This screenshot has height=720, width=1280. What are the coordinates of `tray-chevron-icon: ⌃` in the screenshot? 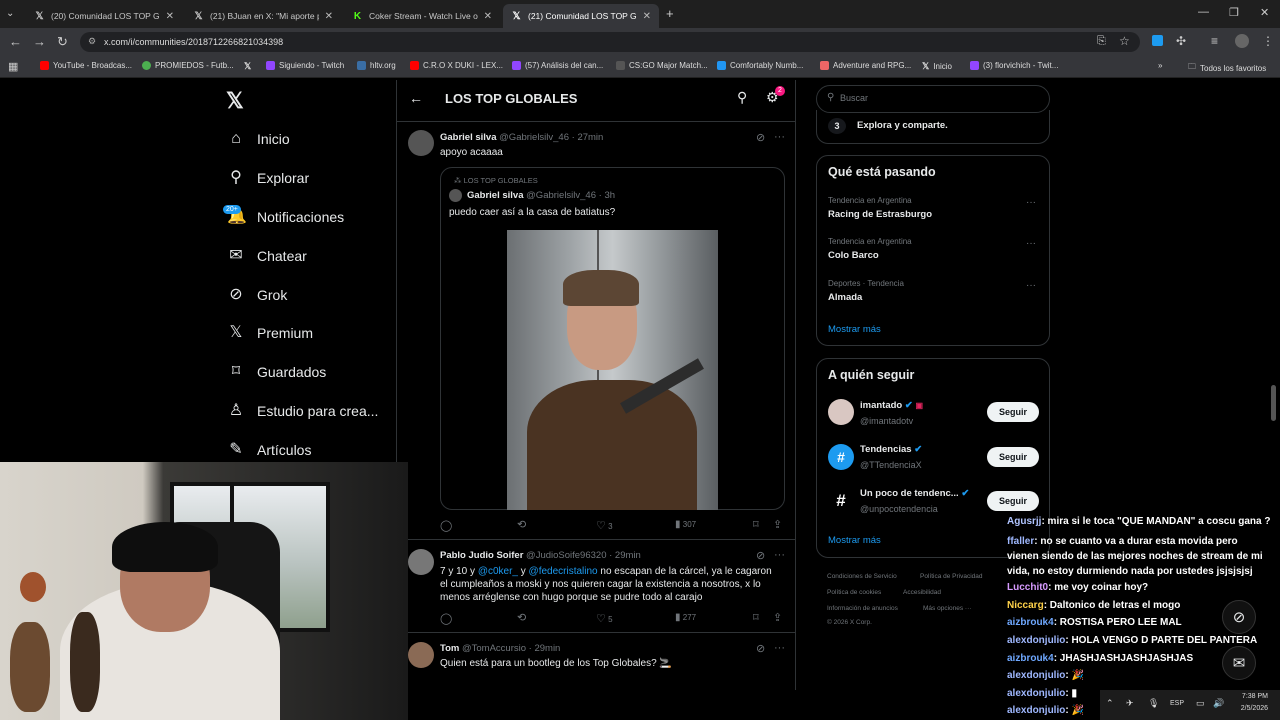 It's located at (1110, 703).